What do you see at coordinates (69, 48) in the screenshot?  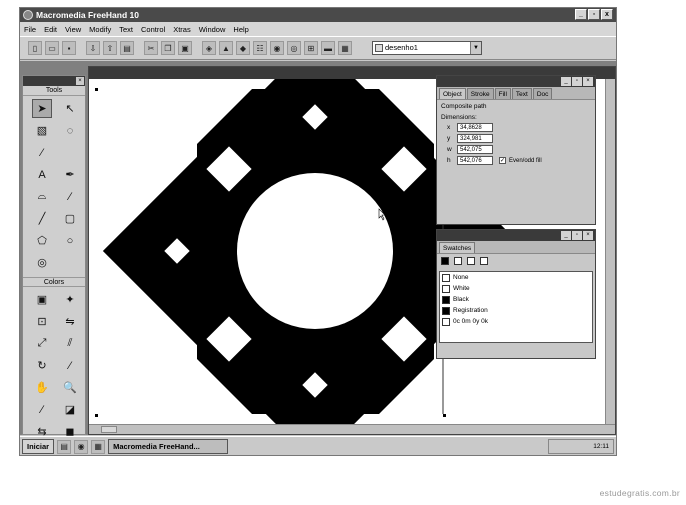 I see `save-file-icon: ▪` at bounding box center [69, 48].